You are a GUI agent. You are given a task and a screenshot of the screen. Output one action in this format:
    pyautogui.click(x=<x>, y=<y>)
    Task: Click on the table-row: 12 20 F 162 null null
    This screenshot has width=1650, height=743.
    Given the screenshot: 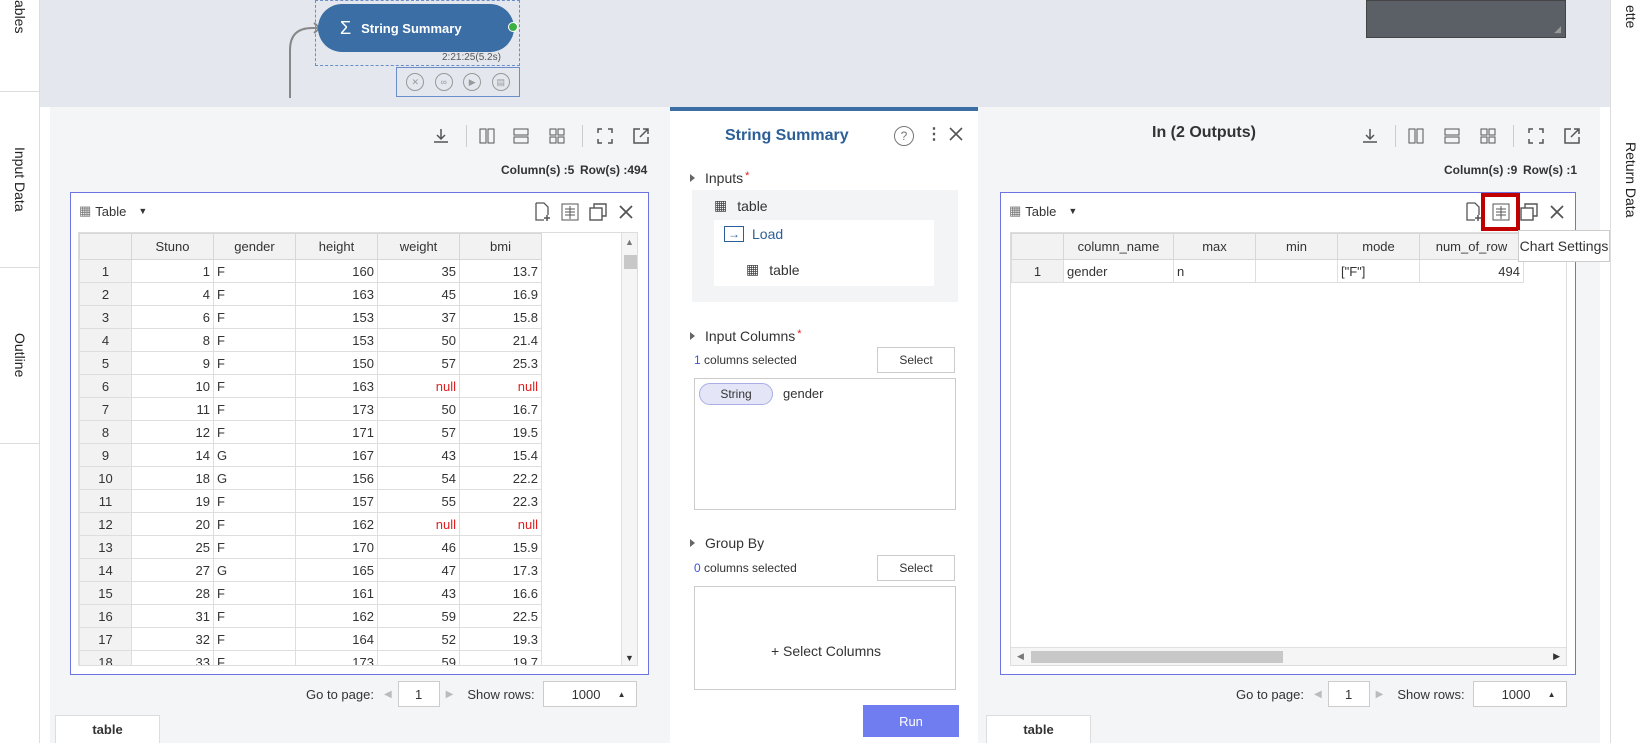 What is the action you would take?
    pyautogui.click(x=310, y=524)
    